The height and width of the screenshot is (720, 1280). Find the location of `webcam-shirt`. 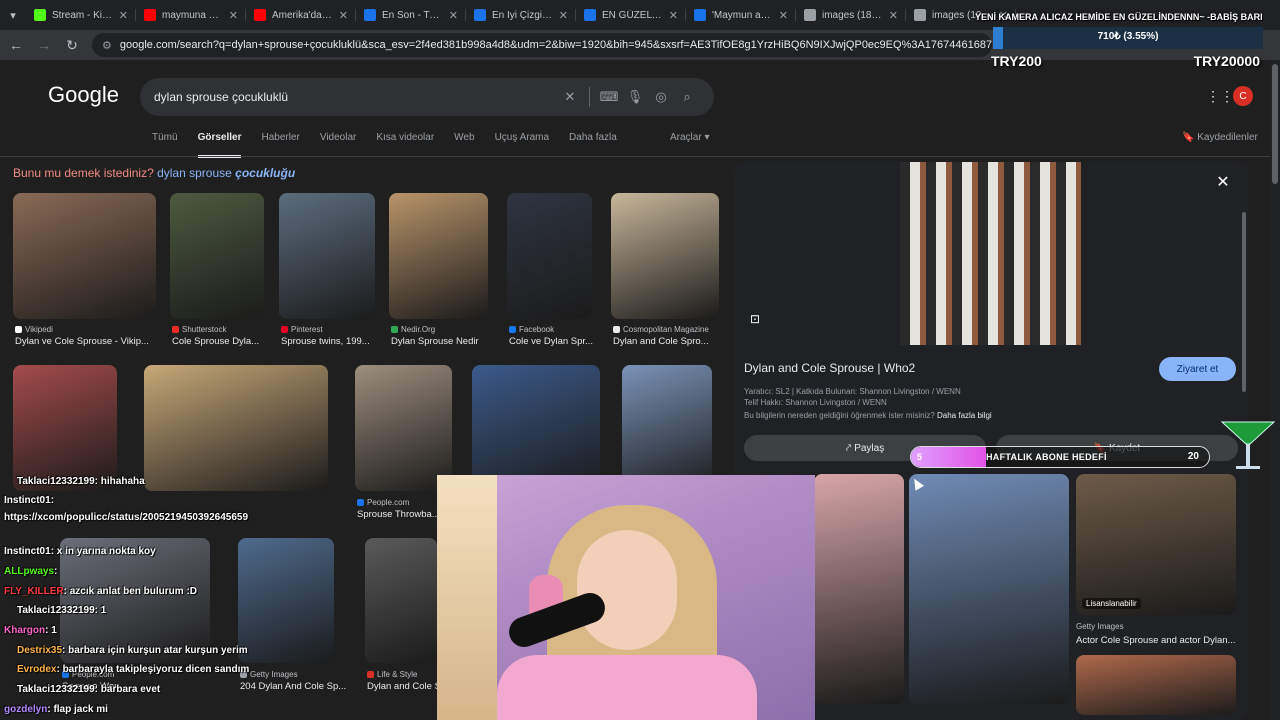

webcam-shirt is located at coordinates (627, 687).